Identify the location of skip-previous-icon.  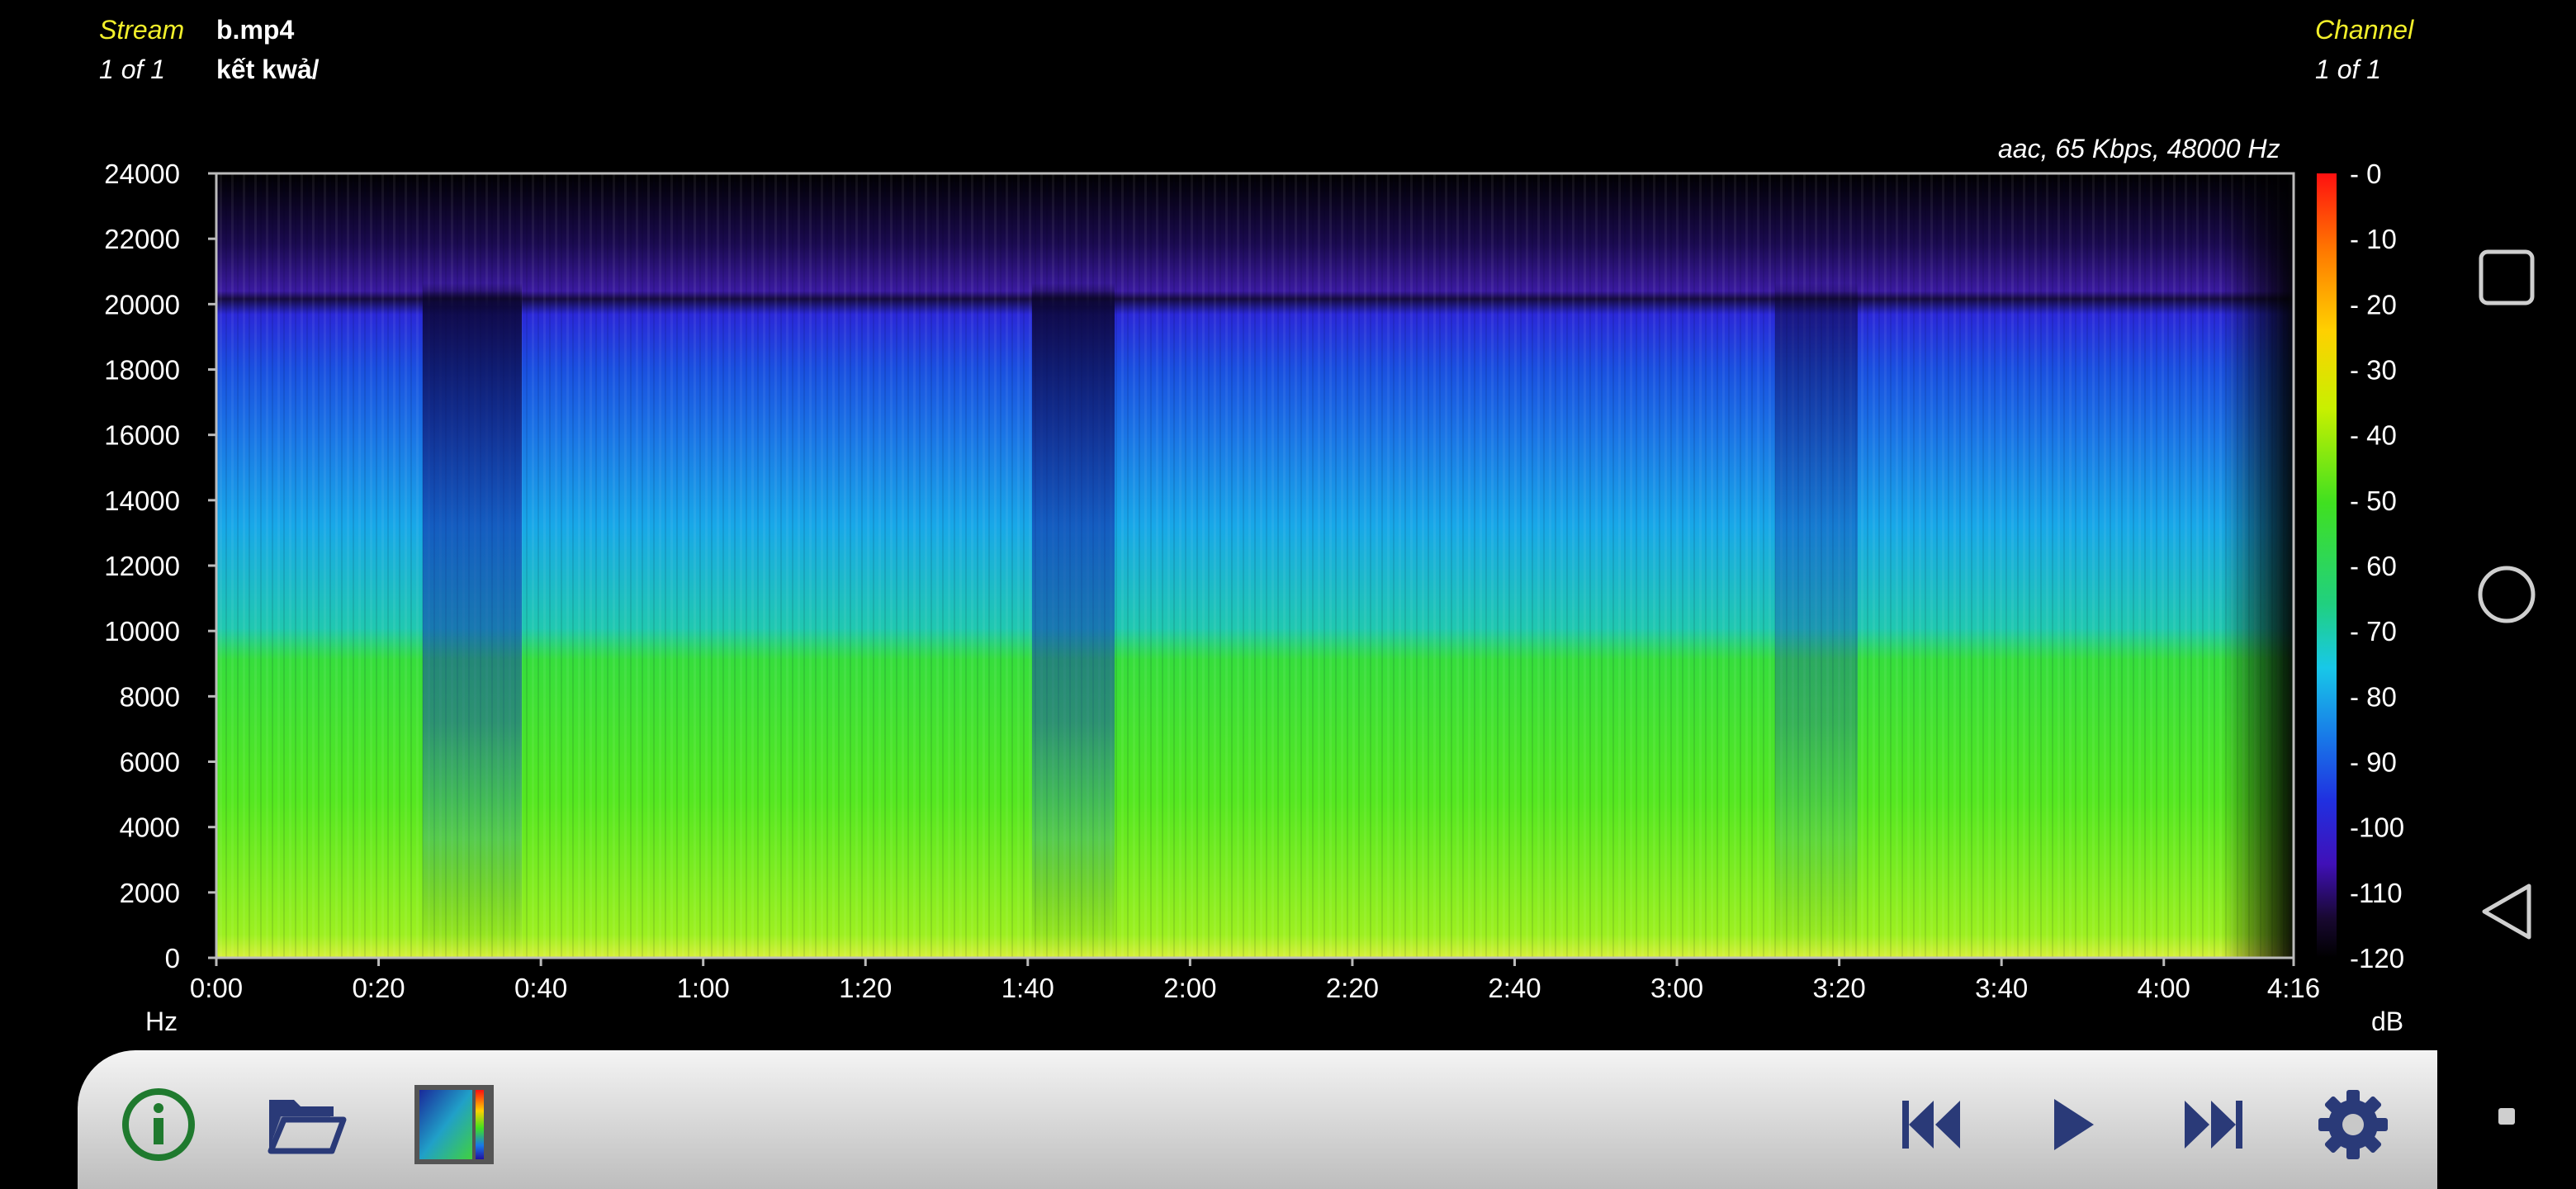
(1931, 1125).